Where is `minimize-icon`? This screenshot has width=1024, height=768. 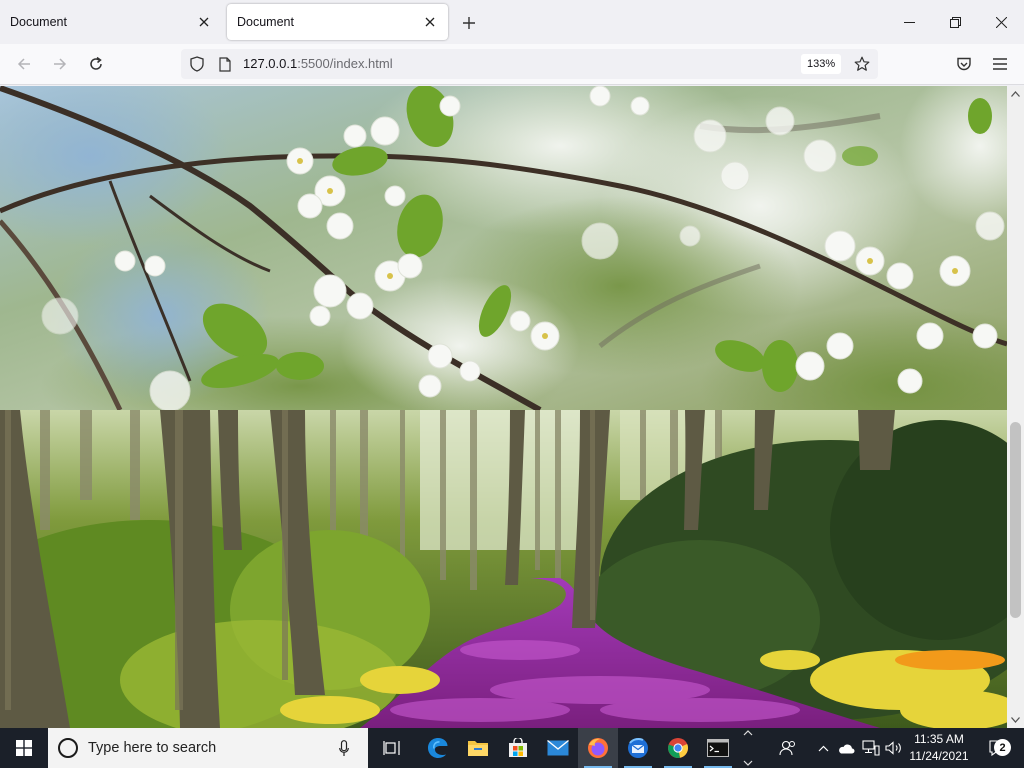
minimize-icon is located at coordinates (909, 22).